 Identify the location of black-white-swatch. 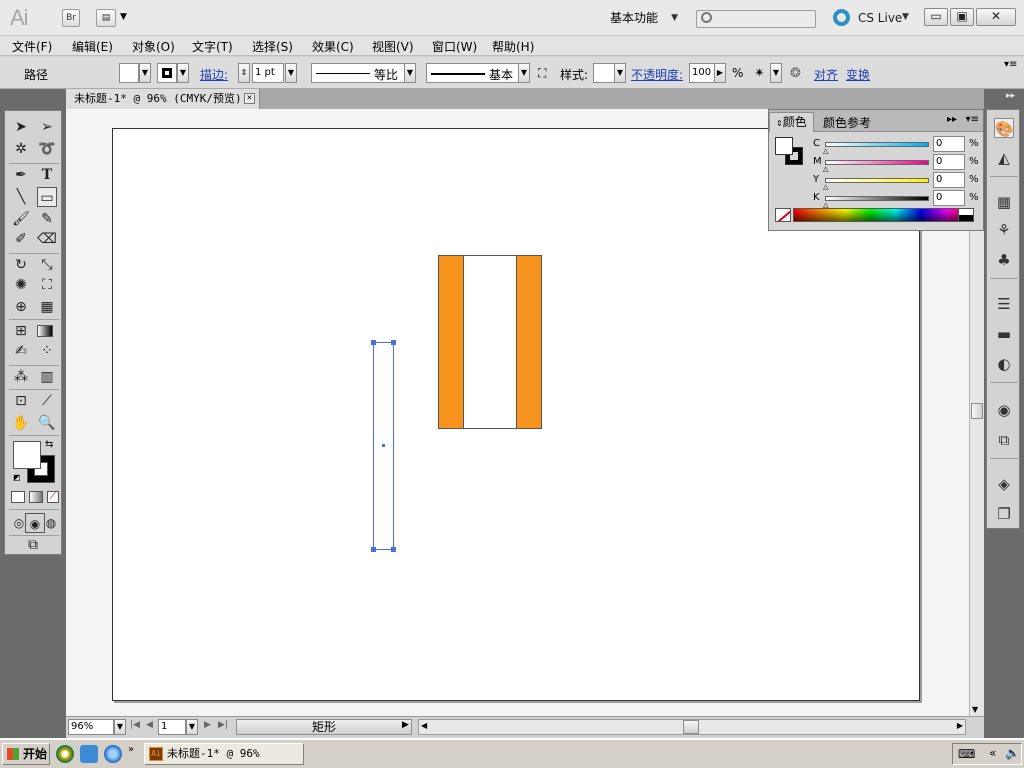
(966, 215).